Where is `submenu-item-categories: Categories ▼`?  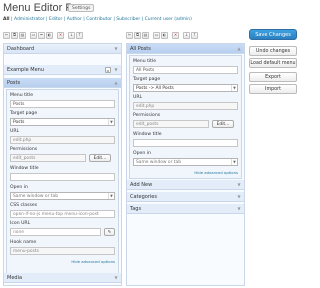 submenu-item-categories: Categories ▼ is located at coordinates (185, 197).